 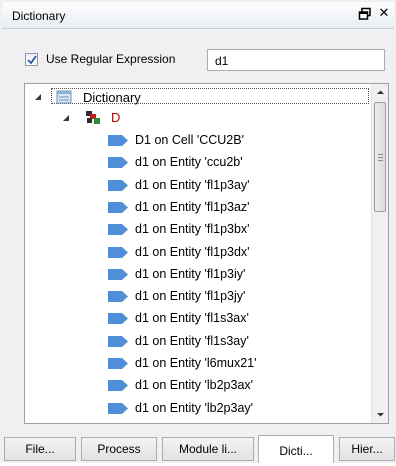 What do you see at coordinates (380, 253) in the screenshot?
I see `vertical-scrollbar` at bounding box center [380, 253].